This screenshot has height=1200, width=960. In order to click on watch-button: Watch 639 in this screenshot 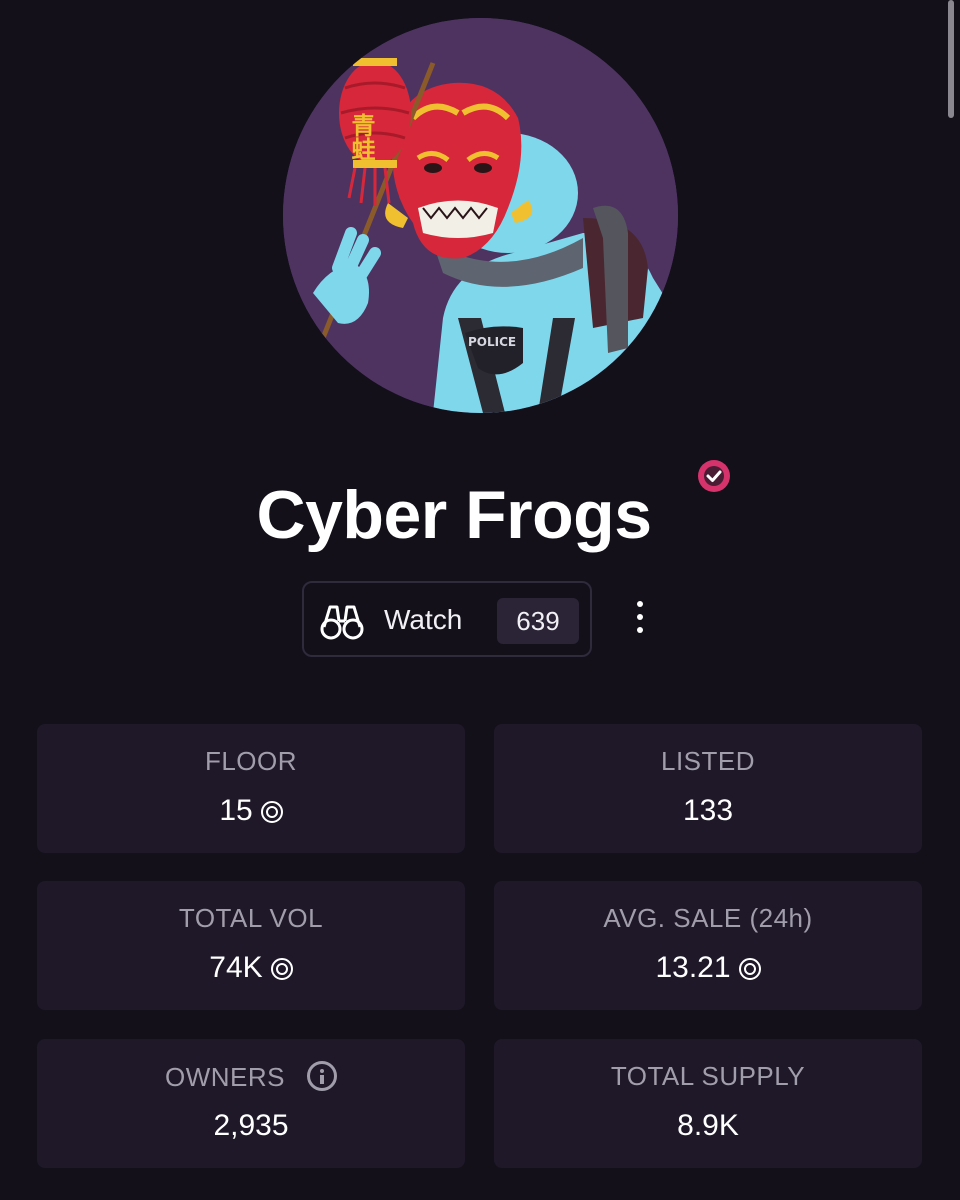, I will do `click(447, 619)`.